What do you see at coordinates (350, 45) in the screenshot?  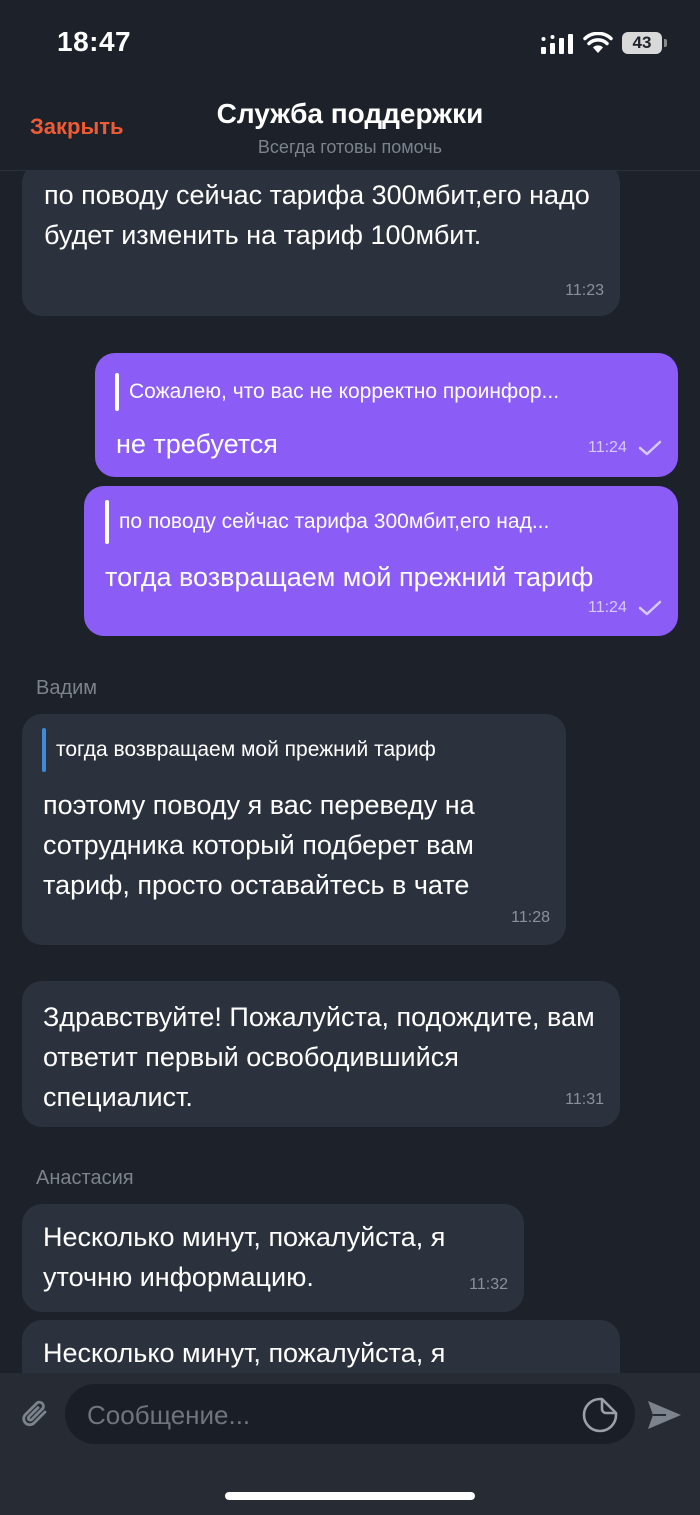 I see `status-bar: 18:47 43` at bounding box center [350, 45].